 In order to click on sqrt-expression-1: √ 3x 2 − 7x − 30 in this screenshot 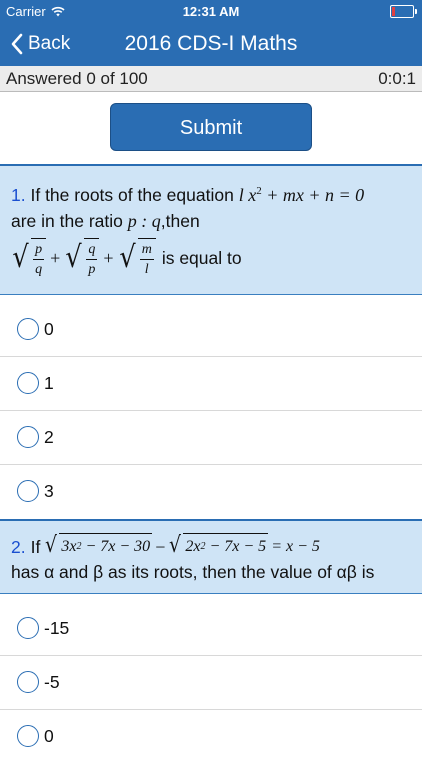, I will do `click(99, 545)`.